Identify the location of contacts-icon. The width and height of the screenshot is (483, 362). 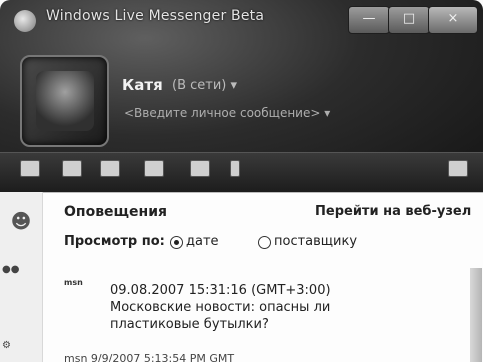
(30, 168).